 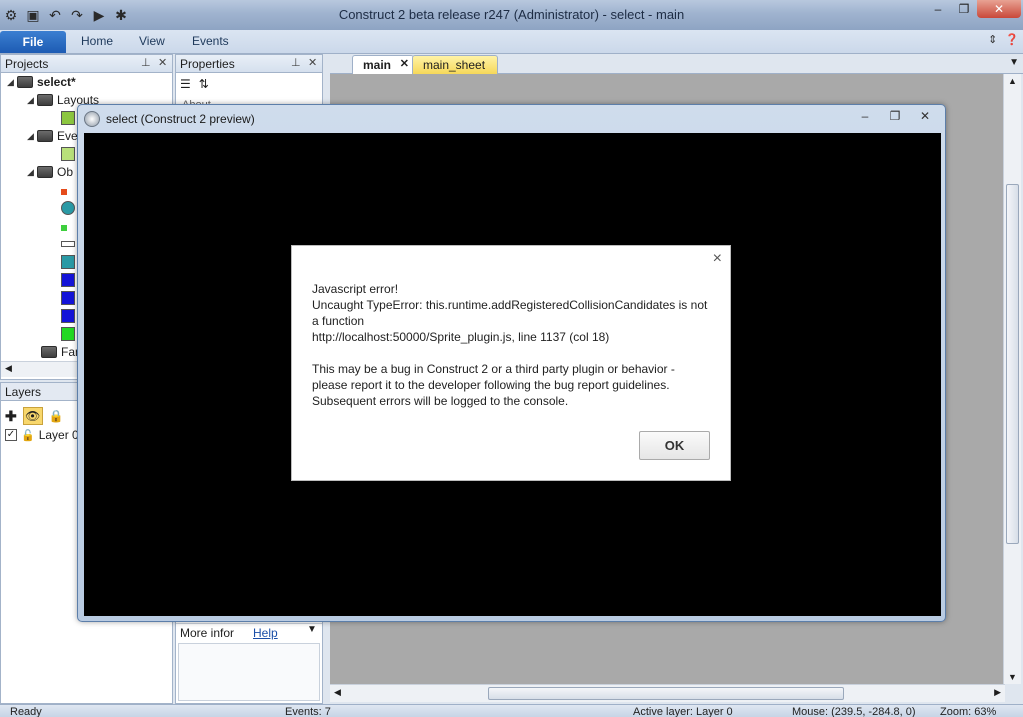 What do you see at coordinates (11, 435) in the screenshot?
I see `layer-visible-checkbox: ✓` at bounding box center [11, 435].